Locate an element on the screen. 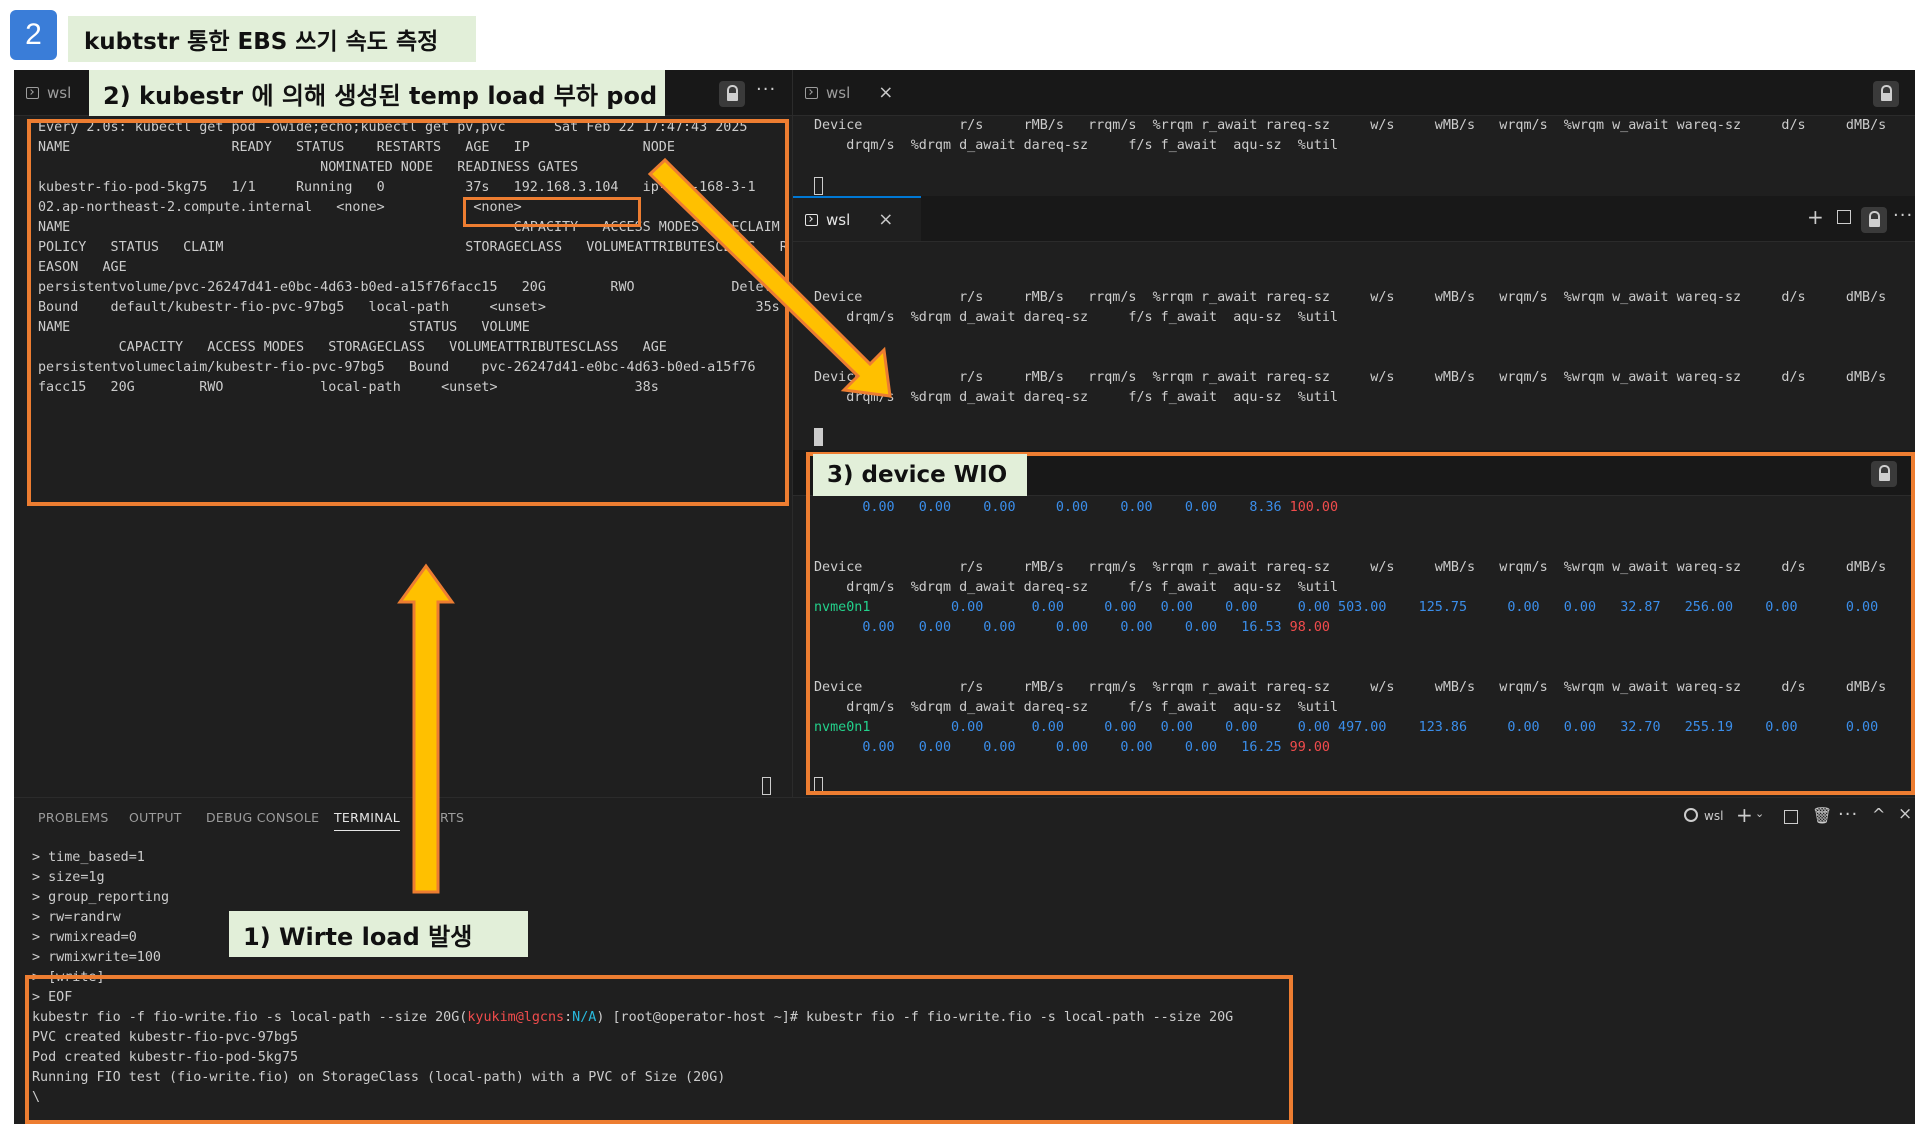  arrow-up is located at coordinates (426, 728).